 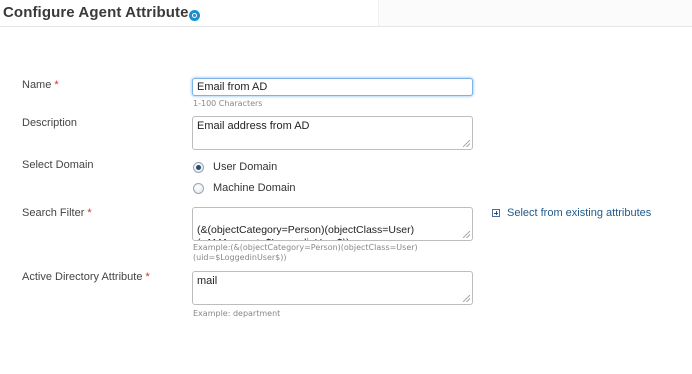 What do you see at coordinates (53, 213) in the screenshot?
I see `search-filter-label-text: Search Filter` at bounding box center [53, 213].